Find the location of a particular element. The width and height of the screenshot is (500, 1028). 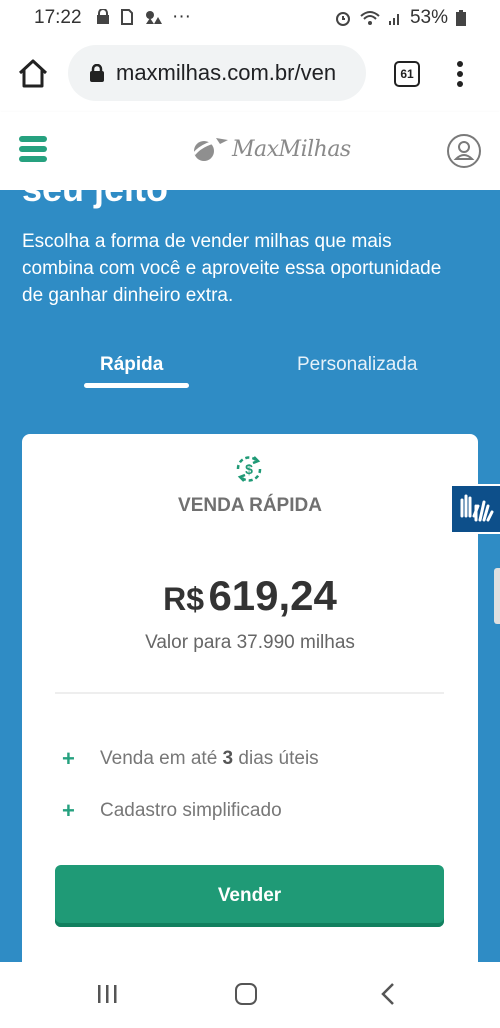

status-bar: 17:22 ··· 53% is located at coordinates (250, 18).